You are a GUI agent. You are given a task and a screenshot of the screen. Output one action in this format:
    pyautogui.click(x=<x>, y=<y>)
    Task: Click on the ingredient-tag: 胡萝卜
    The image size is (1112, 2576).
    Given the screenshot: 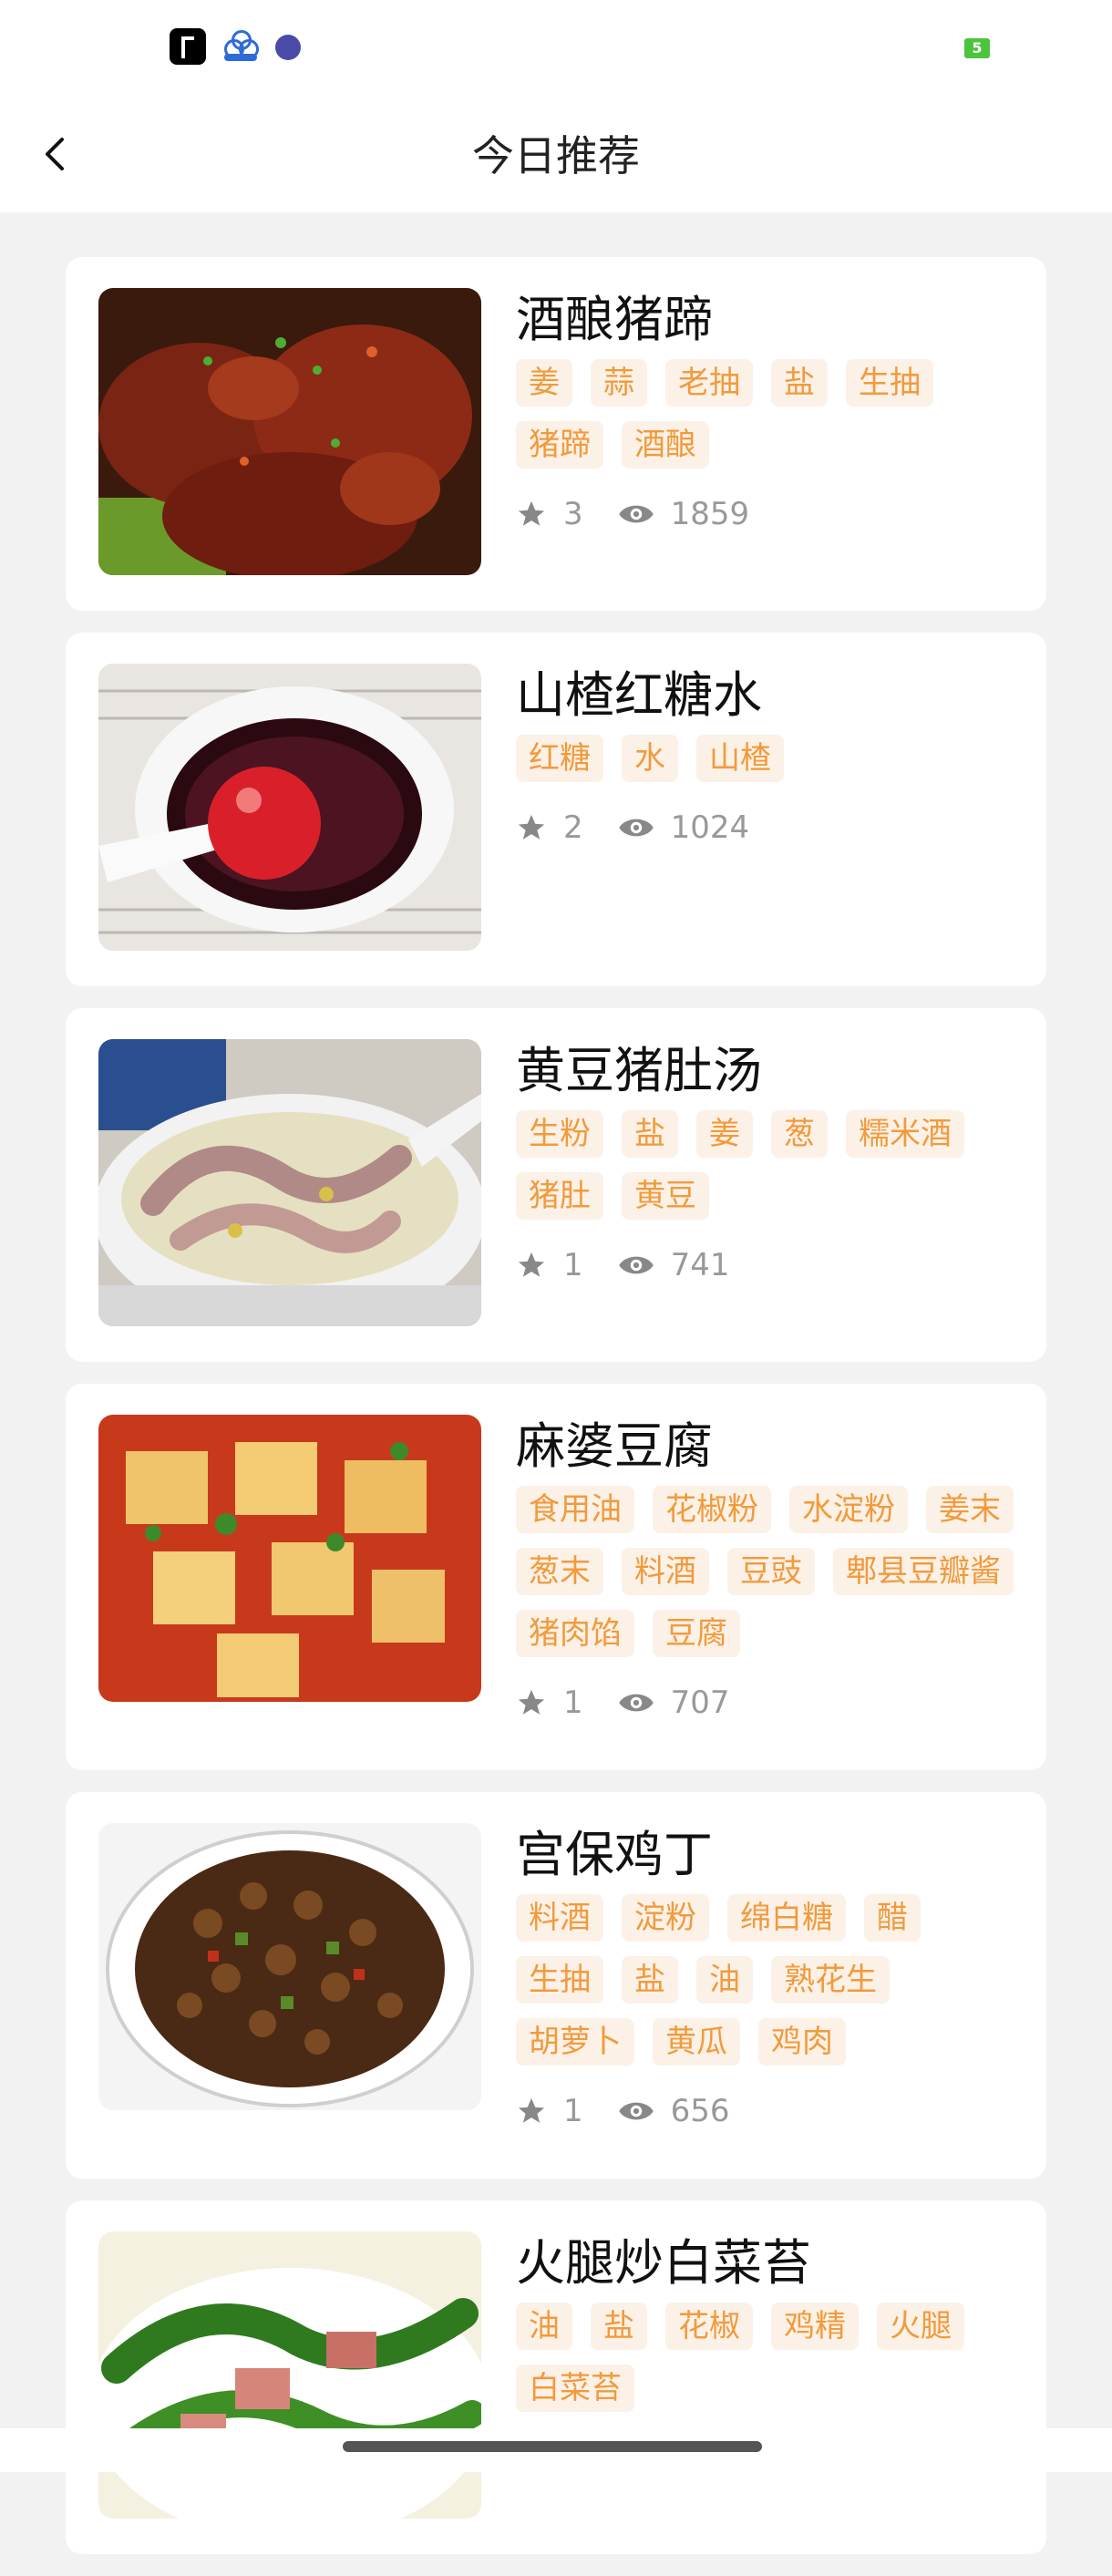 What is the action you would take?
    pyautogui.click(x=575, y=2042)
    